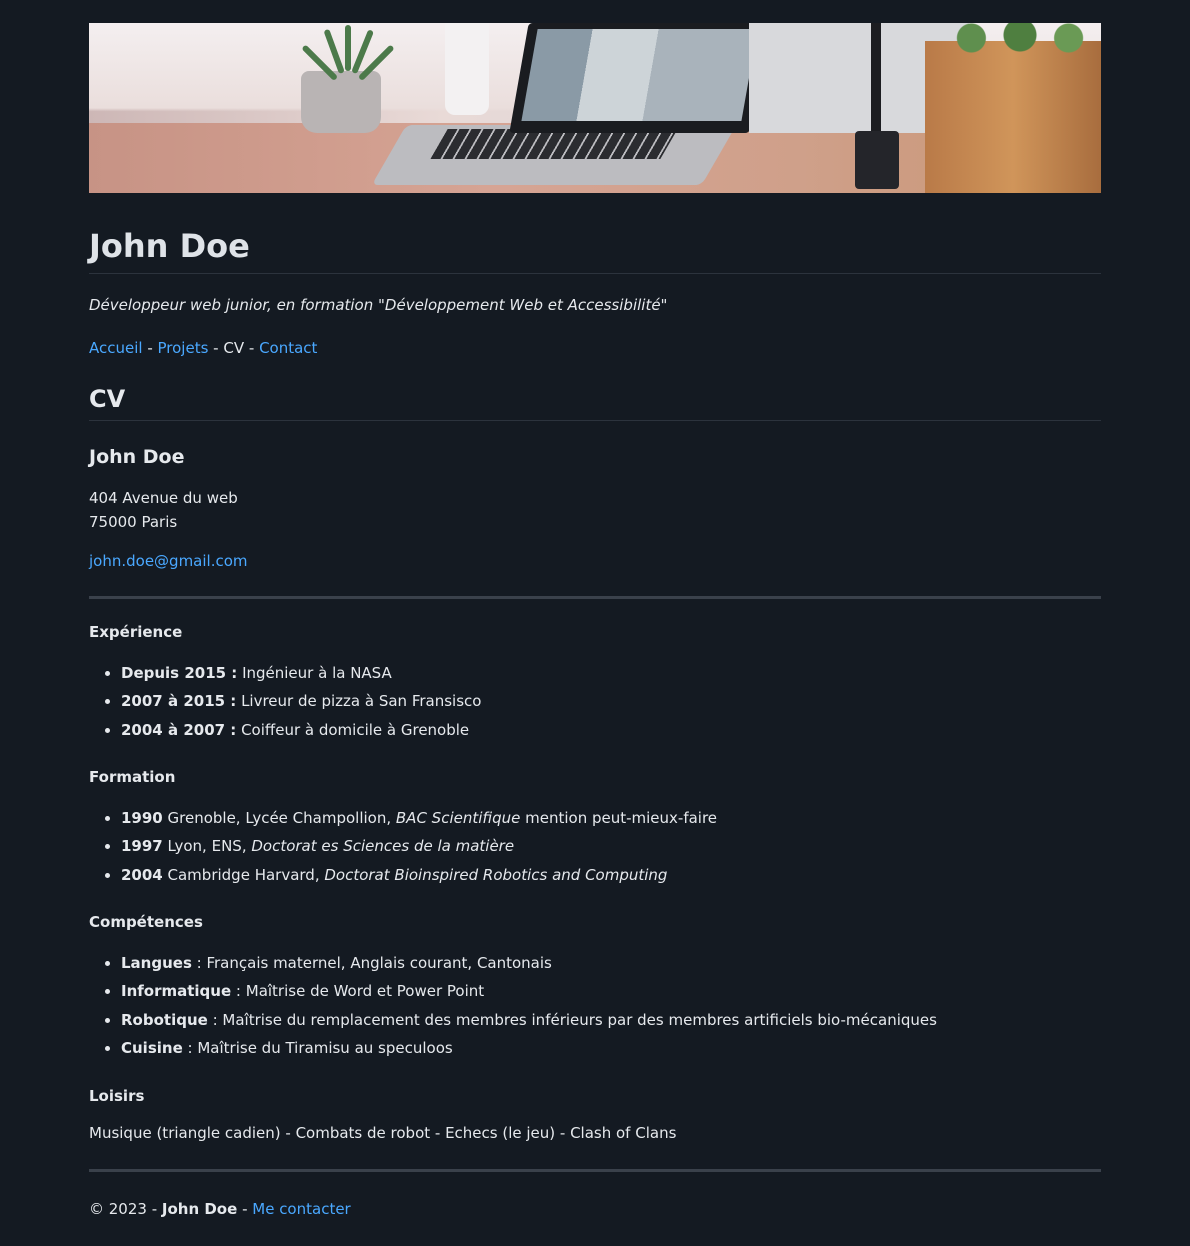 The height and width of the screenshot is (1246, 1190). What do you see at coordinates (619, 817) in the screenshot?
I see `education-extra: mention peut-mieux-faire` at bounding box center [619, 817].